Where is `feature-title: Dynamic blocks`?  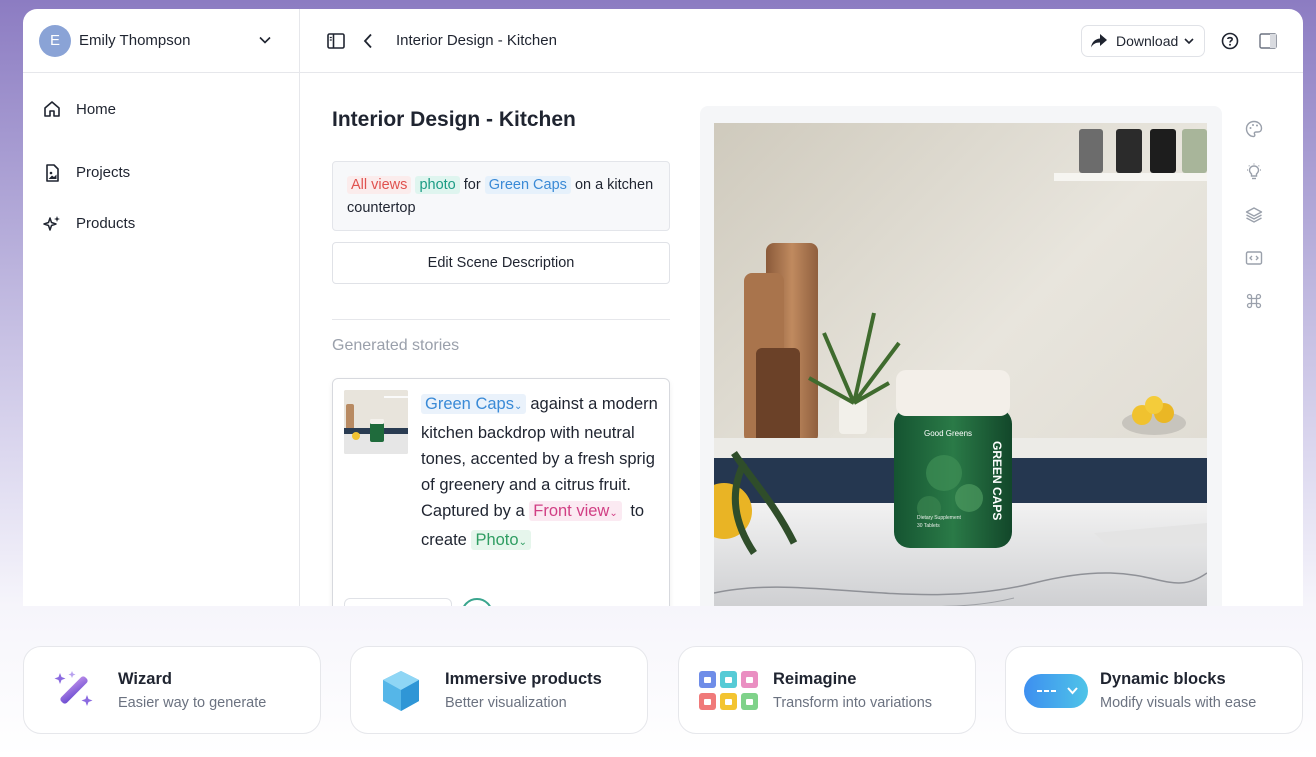
feature-title: Dynamic blocks is located at coordinates (1163, 679).